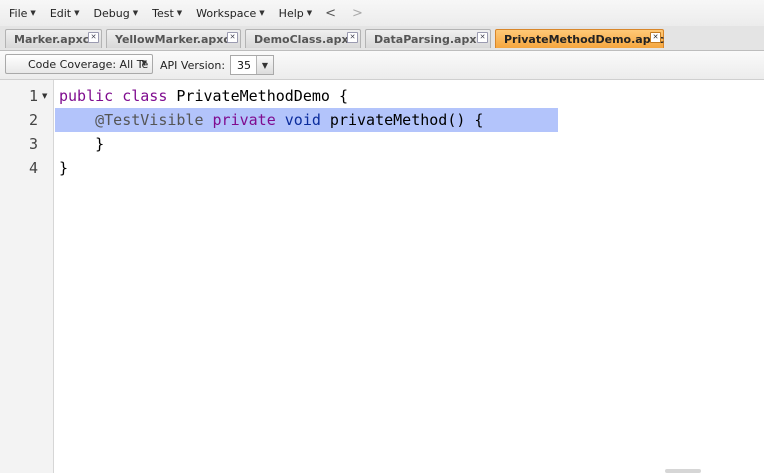 The width and height of the screenshot is (764, 473). Describe the element at coordinates (44, 96) in the screenshot. I see `fold-arrow-icon: ▼` at that location.